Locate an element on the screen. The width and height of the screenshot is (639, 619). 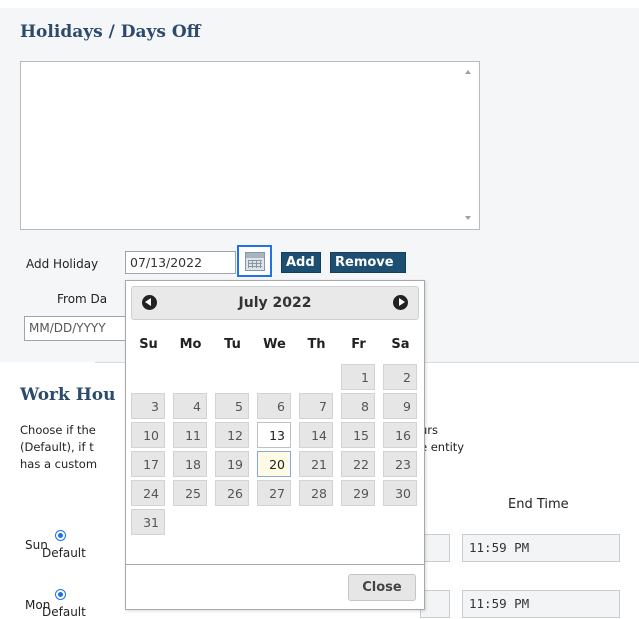
scroll-down-arrow-icon is located at coordinates (468, 218).